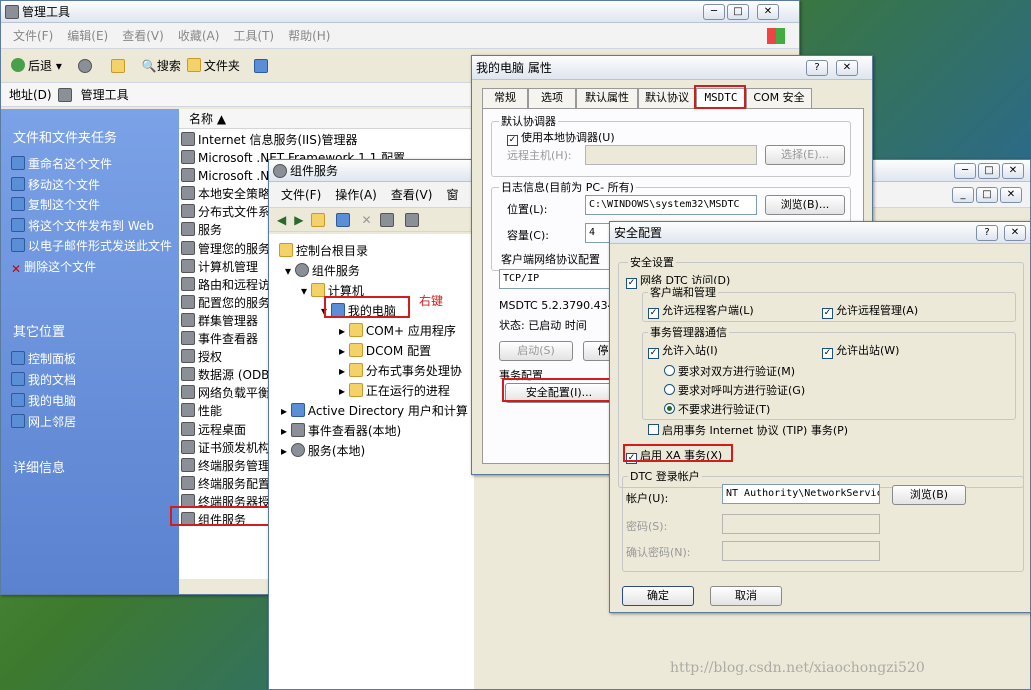 This screenshot has width=1031, height=690. I want to click on export-icon, so click(411, 219).